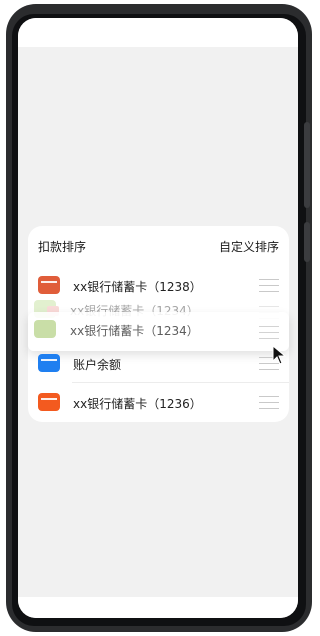 Image resolution: width=320 pixels, height=636 pixels. Describe the element at coordinates (279, 355) in the screenshot. I see `mouse-pointer-icon` at that location.